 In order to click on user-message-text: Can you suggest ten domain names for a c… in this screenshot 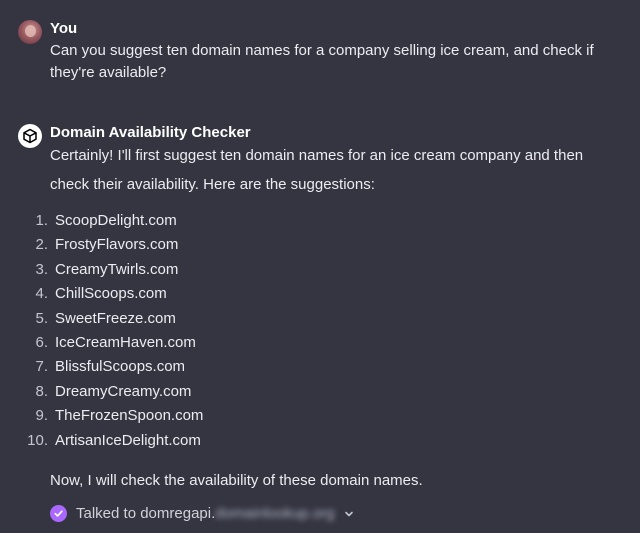, I will do `click(322, 61)`.